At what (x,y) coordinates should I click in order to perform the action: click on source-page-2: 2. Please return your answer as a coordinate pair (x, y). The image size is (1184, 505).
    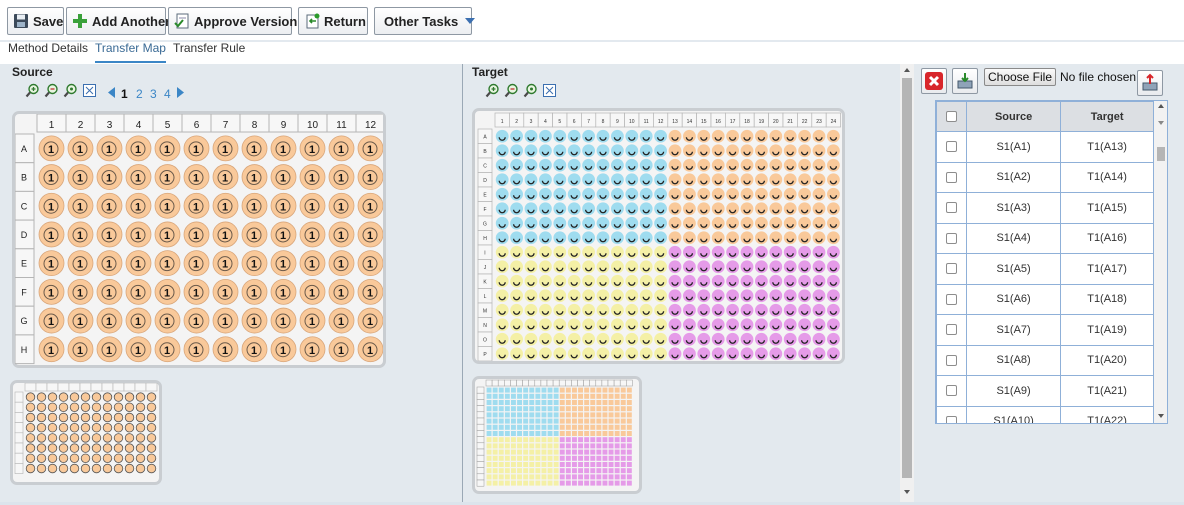
    Looking at the image, I should click on (139, 94).